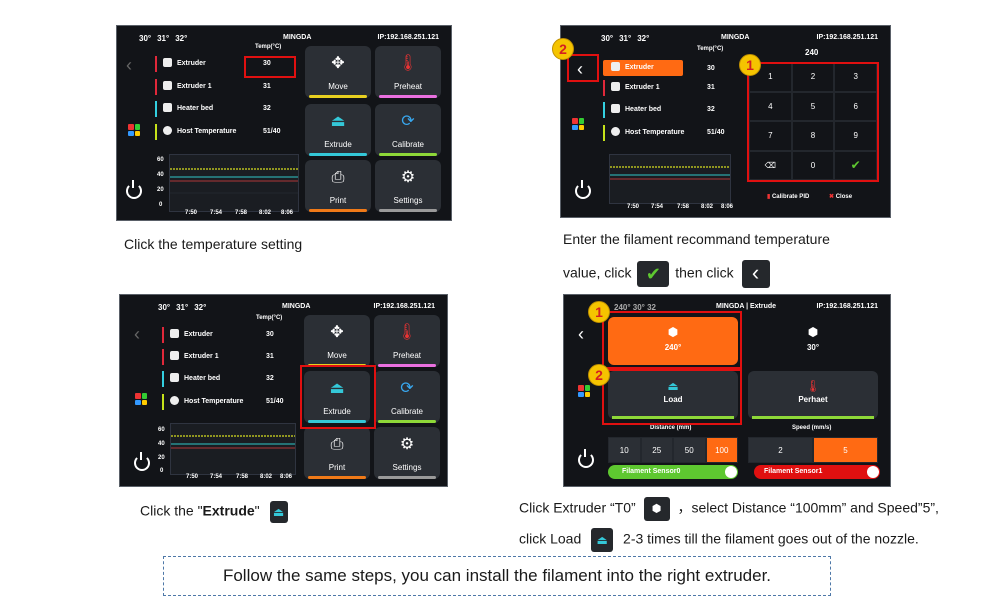 The height and width of the screenshot is (600, 1000). What do you see at coordinates (847, 37) in the screenshot?
I see `ip-label: IP:192.168.251.121` at bounding box center [847, 37].